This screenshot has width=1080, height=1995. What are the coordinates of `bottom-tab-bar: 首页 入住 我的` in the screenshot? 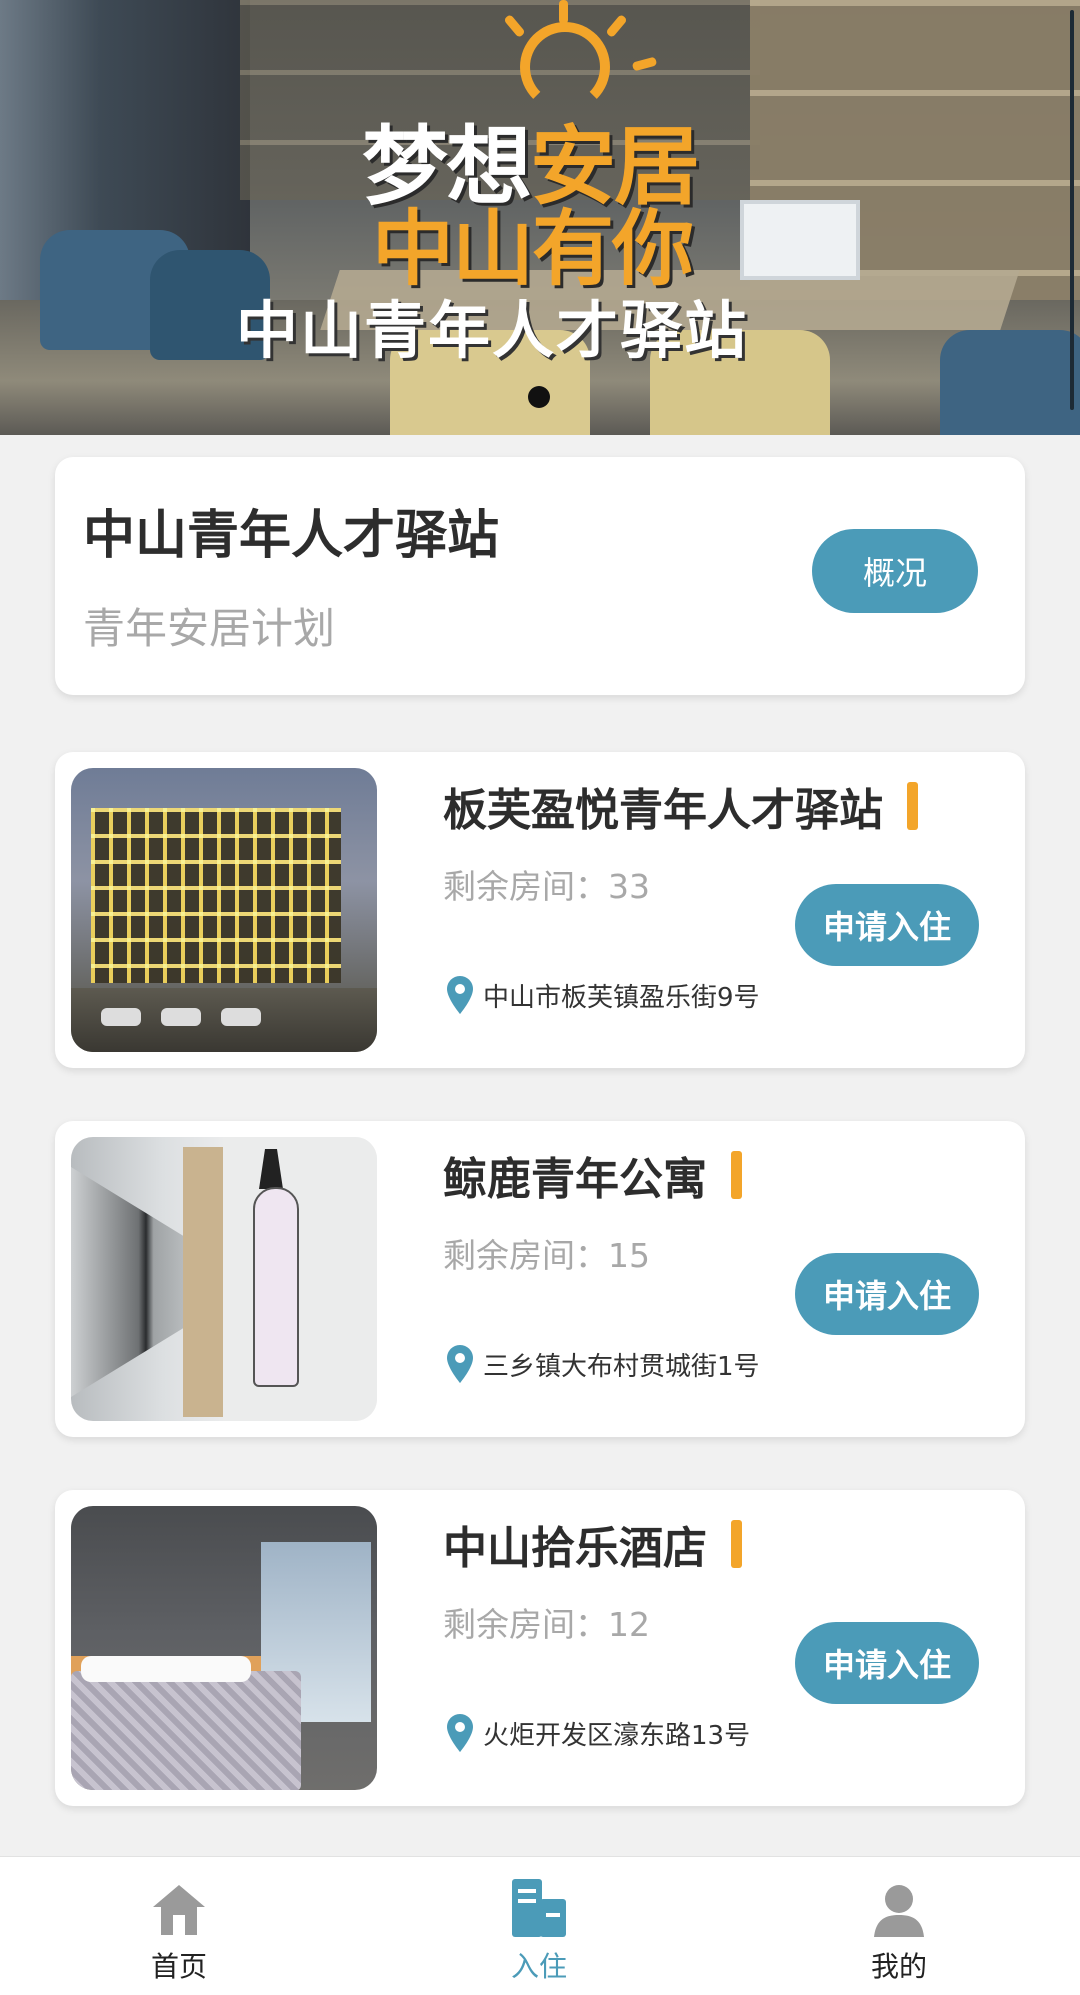 It's located at (540, 1925).